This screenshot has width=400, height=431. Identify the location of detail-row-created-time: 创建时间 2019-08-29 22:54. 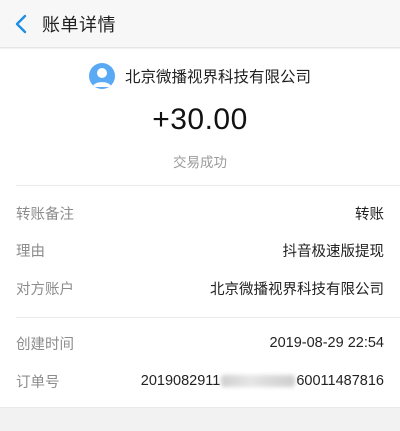
(200, 343).